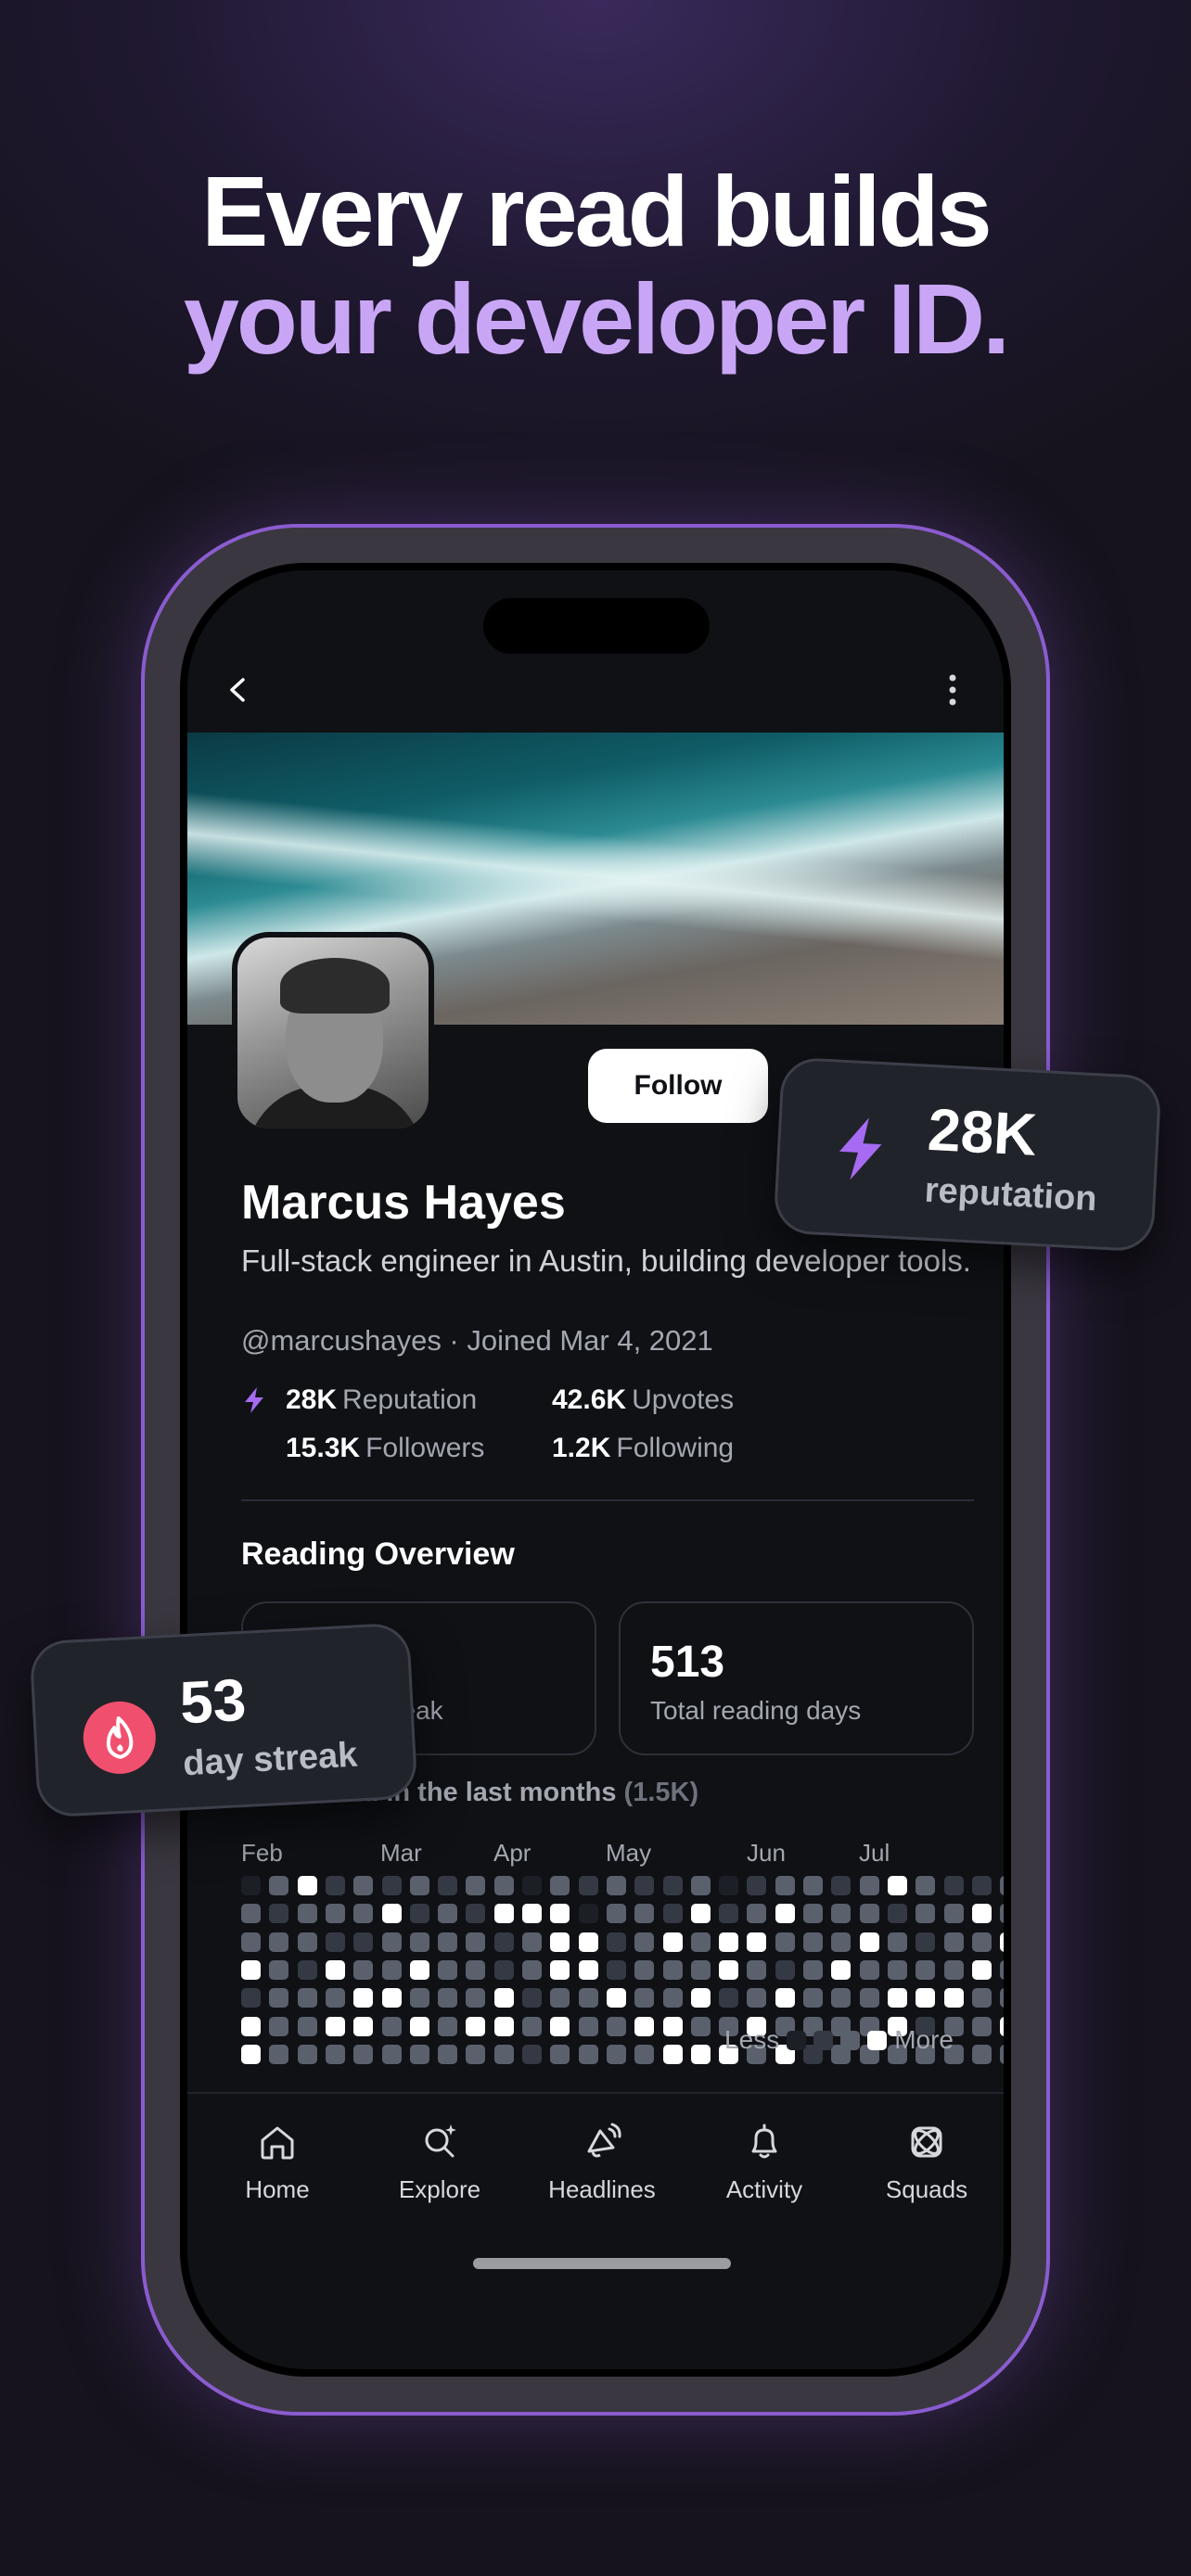 This screenshot has width=1191, height=2576. What do you see at coordinates (597, 211) in the screenshot?
I see `headline-line-1: Every read builds` at bounding box center [597, 211].